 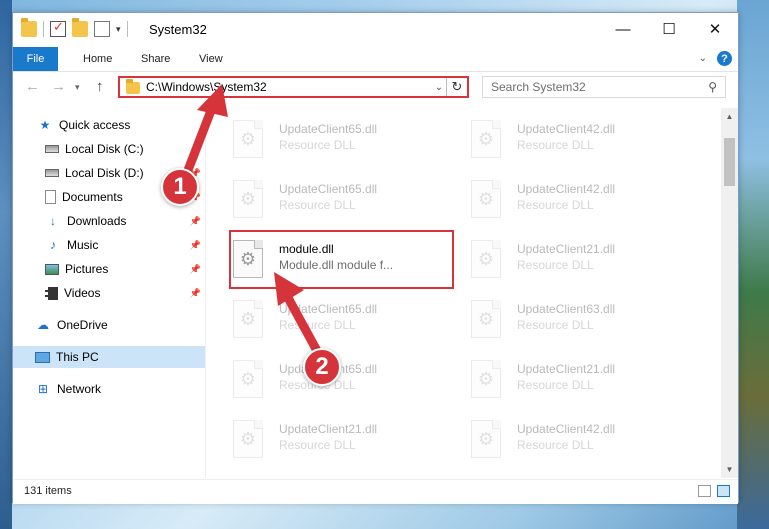 What do you see at coordinates (723, 491) in the screenshot?
I see `tiles-view-icon` at bounding box center [723, 491].